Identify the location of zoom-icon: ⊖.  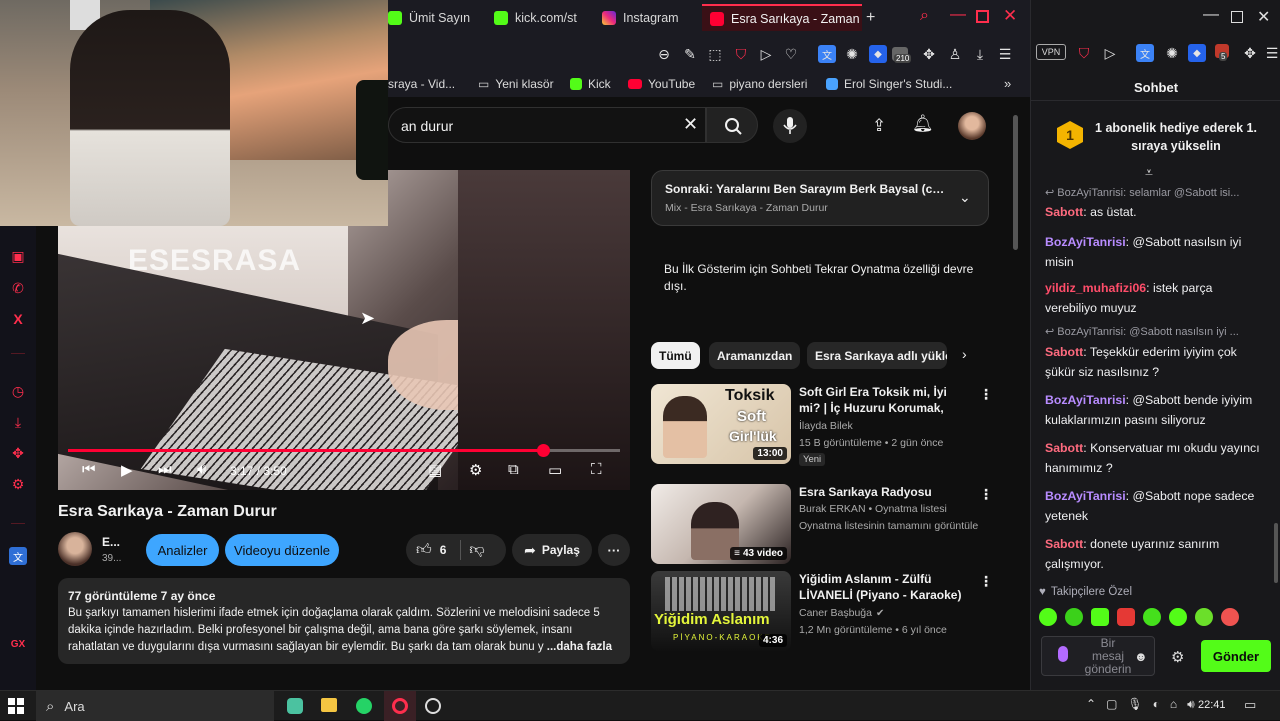
(664, 54).